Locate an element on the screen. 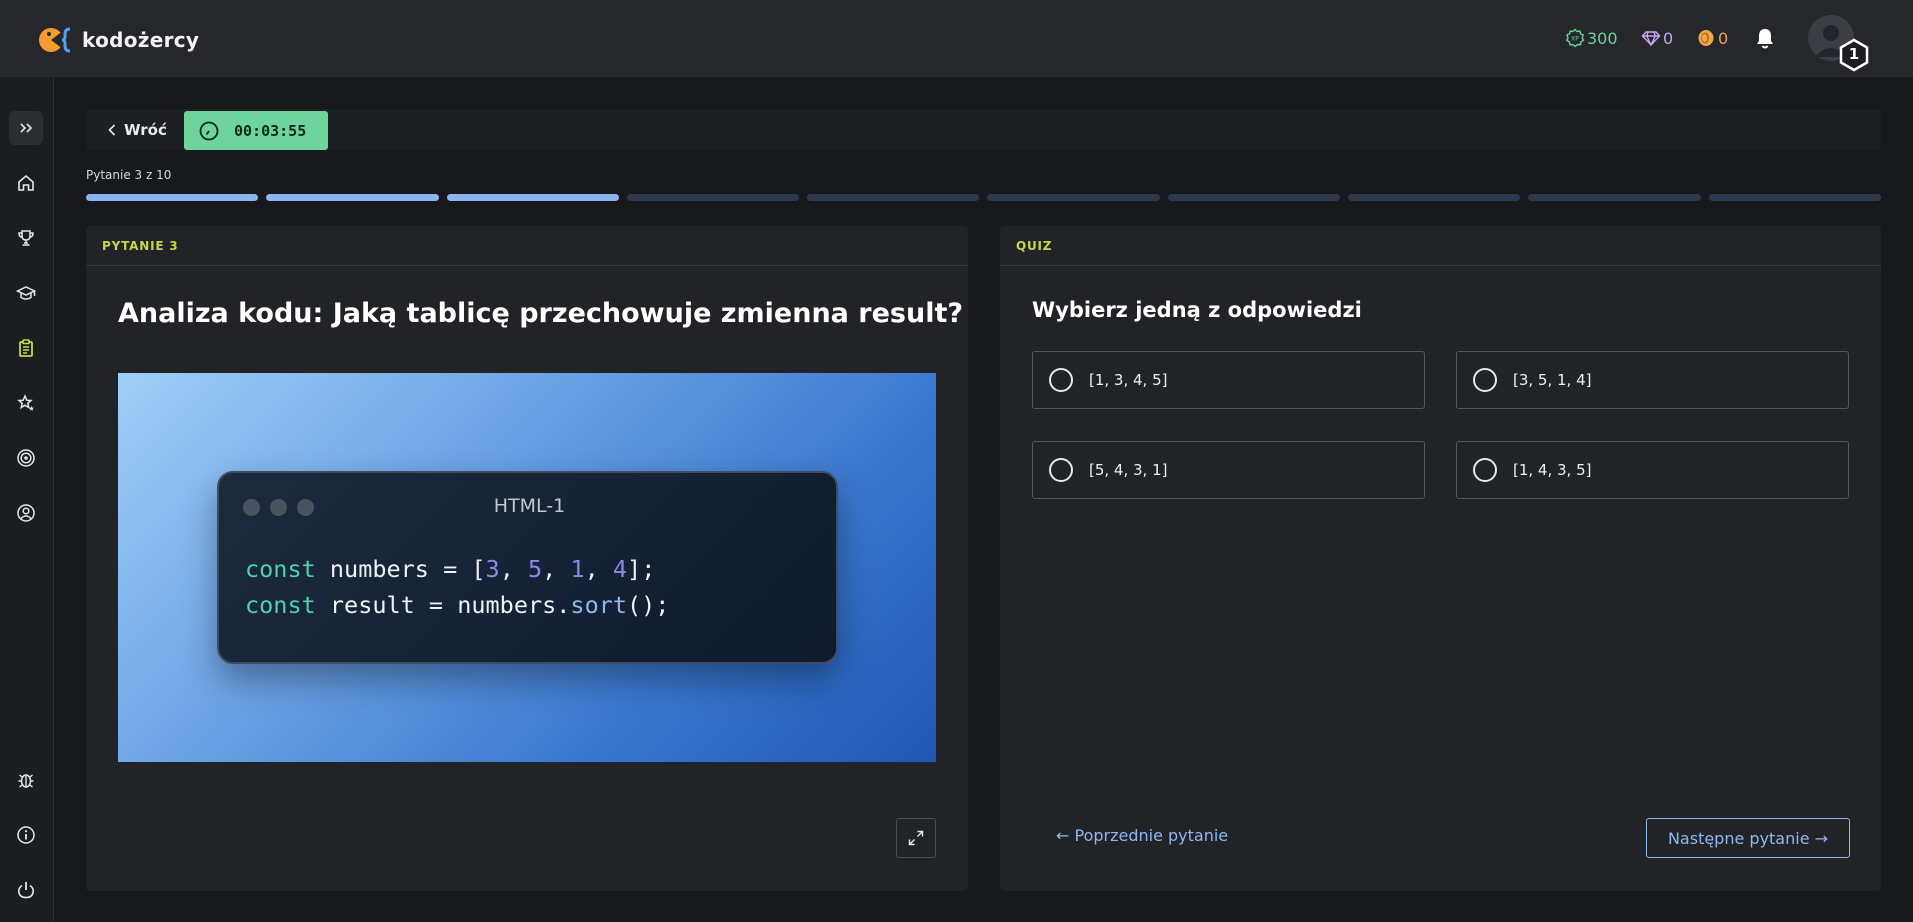 This screenshot has width=1913, height=922. code-line-1: const numbers = [3, 5, 1, 4]; is located at coordinates (450, 569).